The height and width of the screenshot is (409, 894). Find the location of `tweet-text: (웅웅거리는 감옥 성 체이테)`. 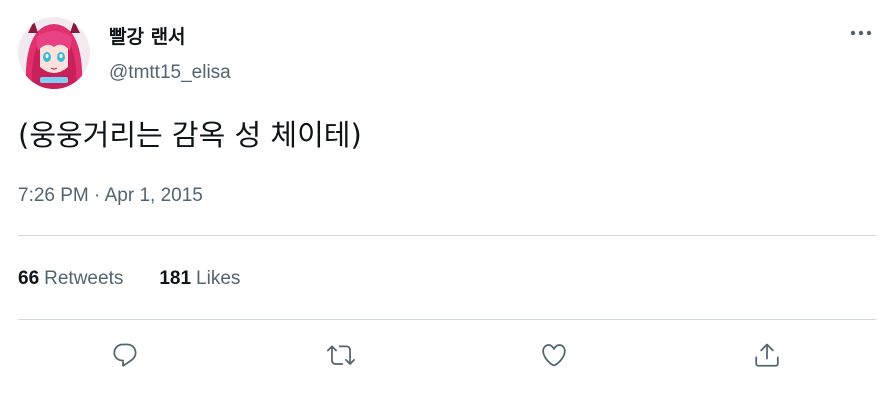

tweet-text: (웅웅거리는 감옥 성 체이테) is located at coordinates (190, 135).